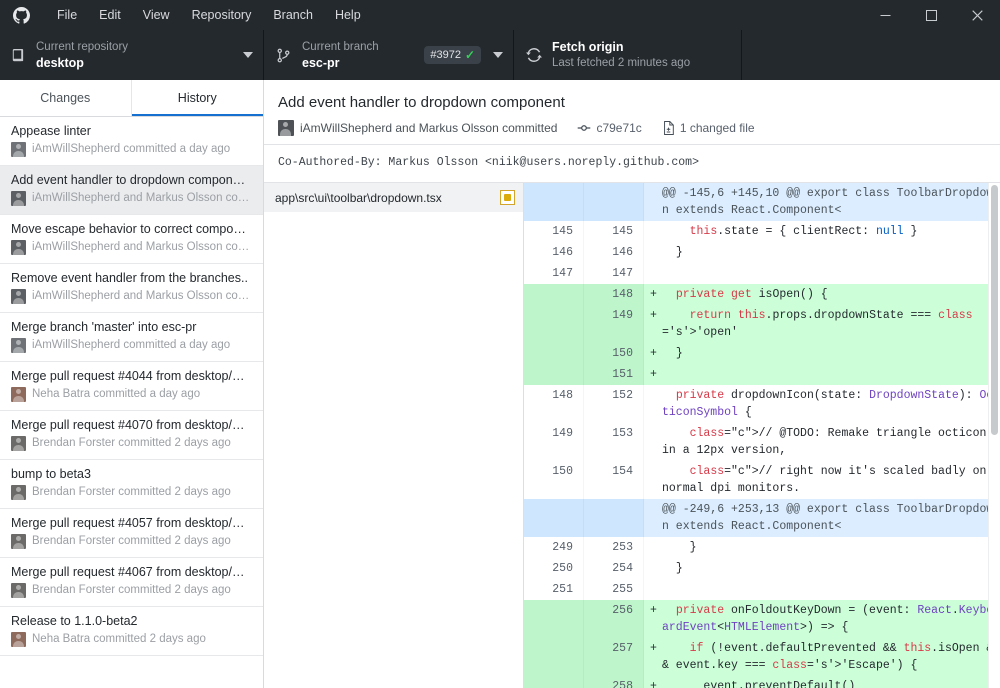 The height and width of the screenshot is (688, 1000). What do you see at coordinates (994, 310) in the screenshot?
I see `diff-scrollbar-thumb` at bounding box center [994, 310].